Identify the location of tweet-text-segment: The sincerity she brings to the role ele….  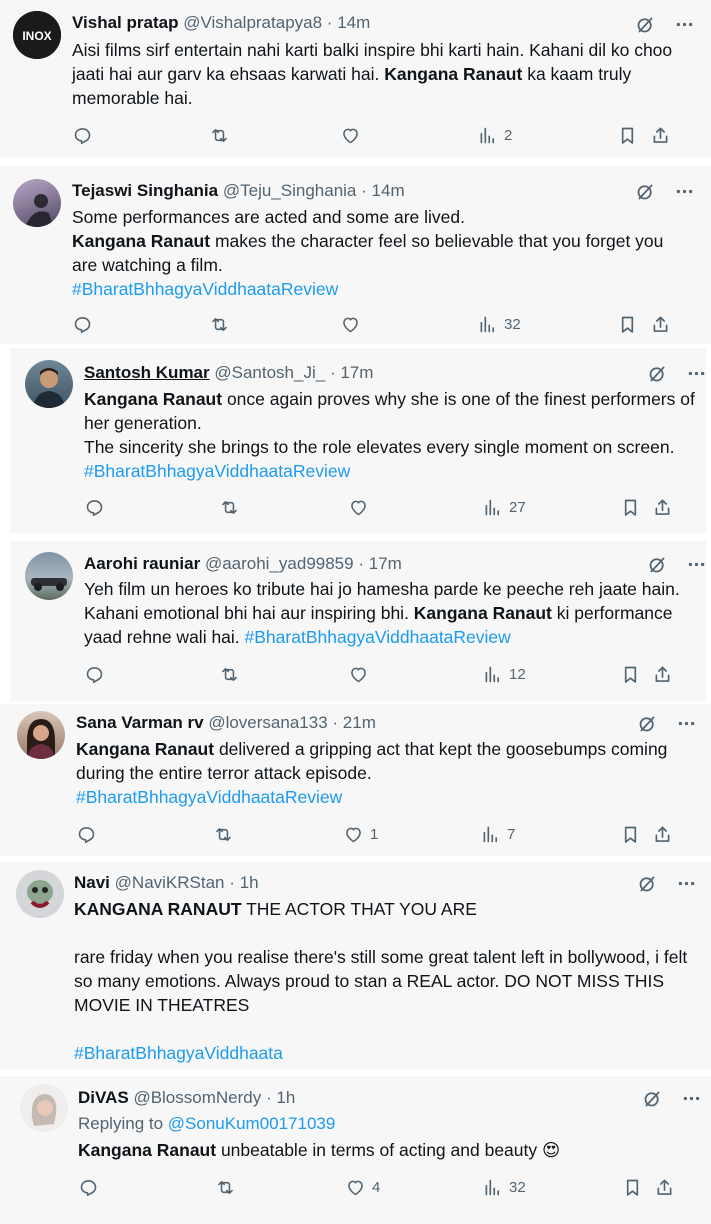
(379, 447).